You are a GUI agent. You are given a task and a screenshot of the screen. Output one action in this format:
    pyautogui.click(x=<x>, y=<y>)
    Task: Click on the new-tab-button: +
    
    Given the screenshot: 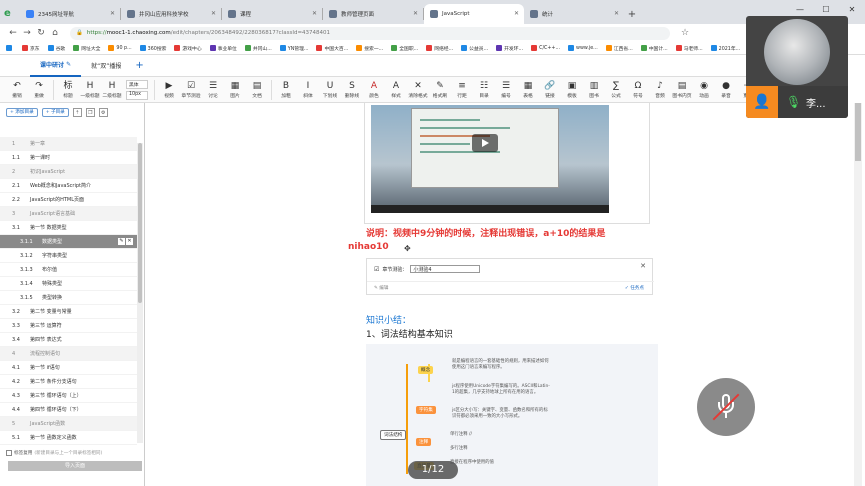 What is the action you would take?
    pyautogui.click(x=632, y=14)
    